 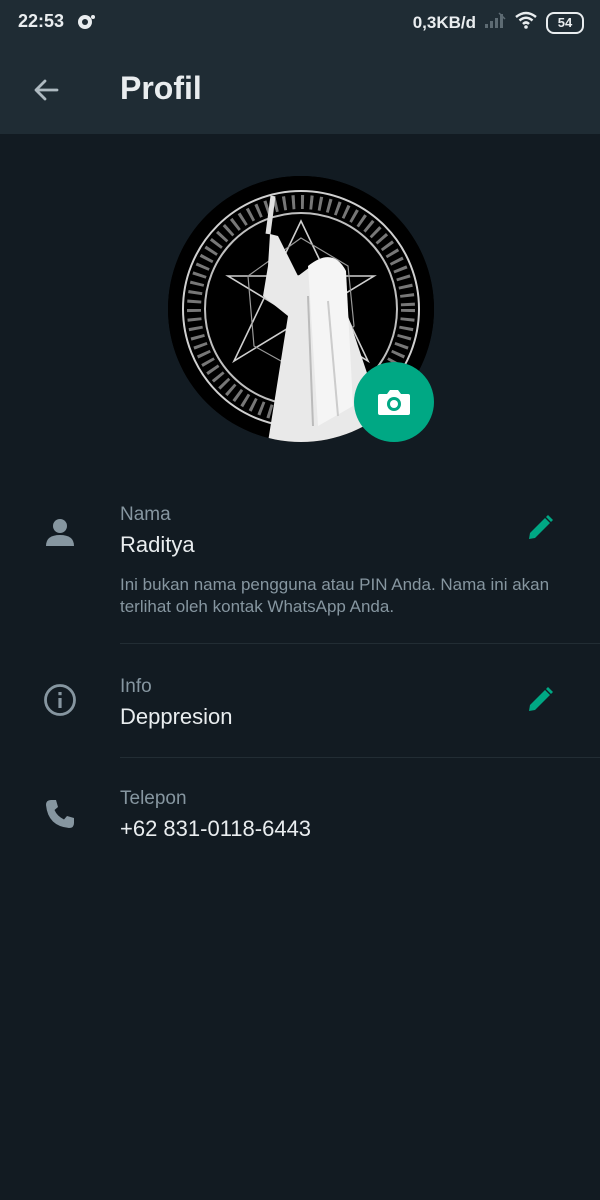 I want to click on camera-icon, so click(x=394, y=402).